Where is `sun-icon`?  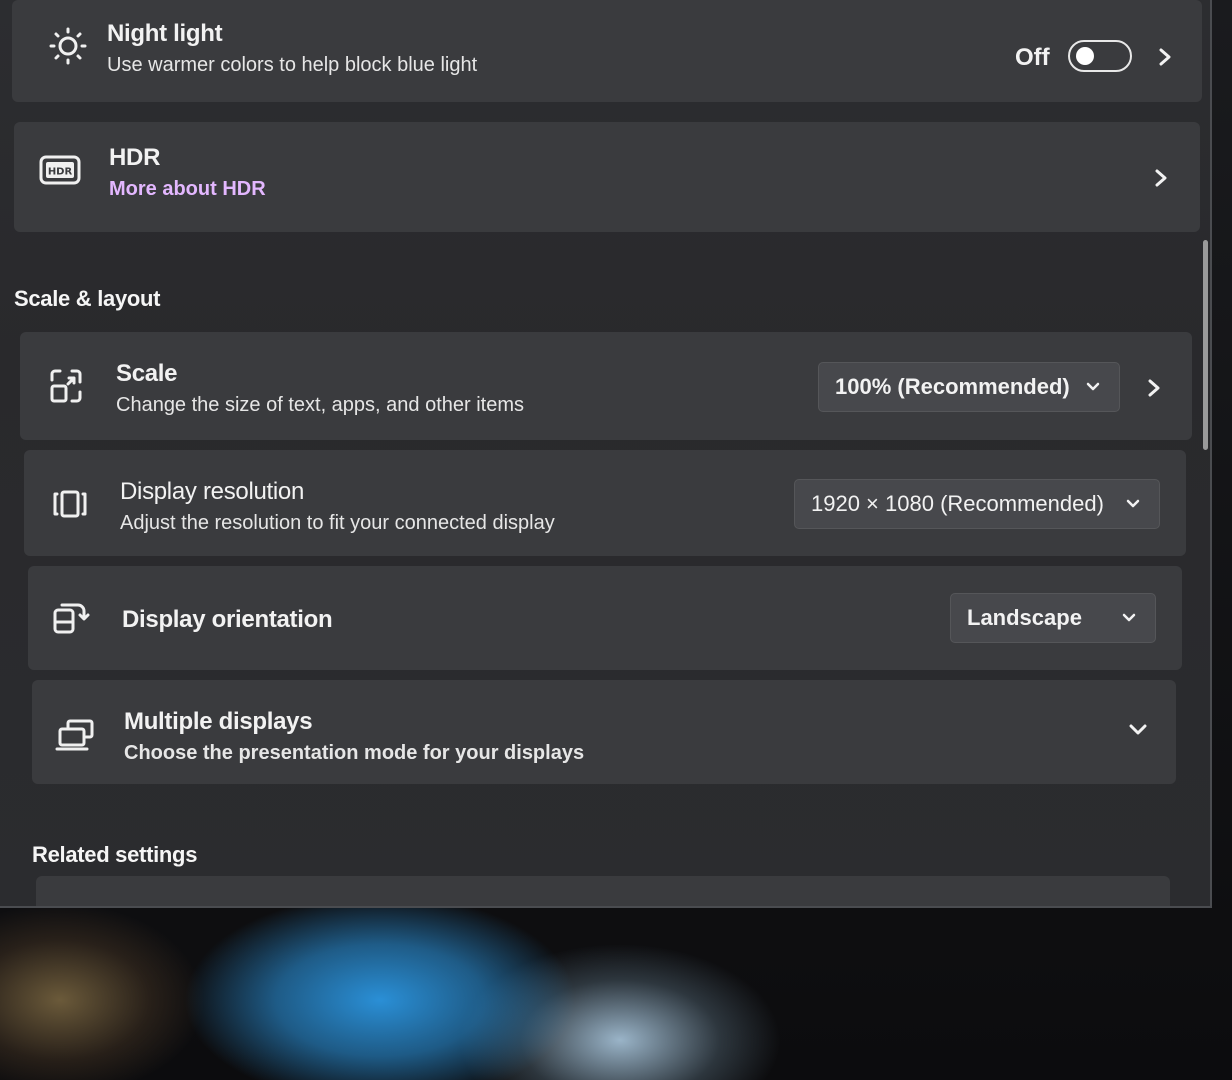 sun-icon is located at coordinates (68, 46).